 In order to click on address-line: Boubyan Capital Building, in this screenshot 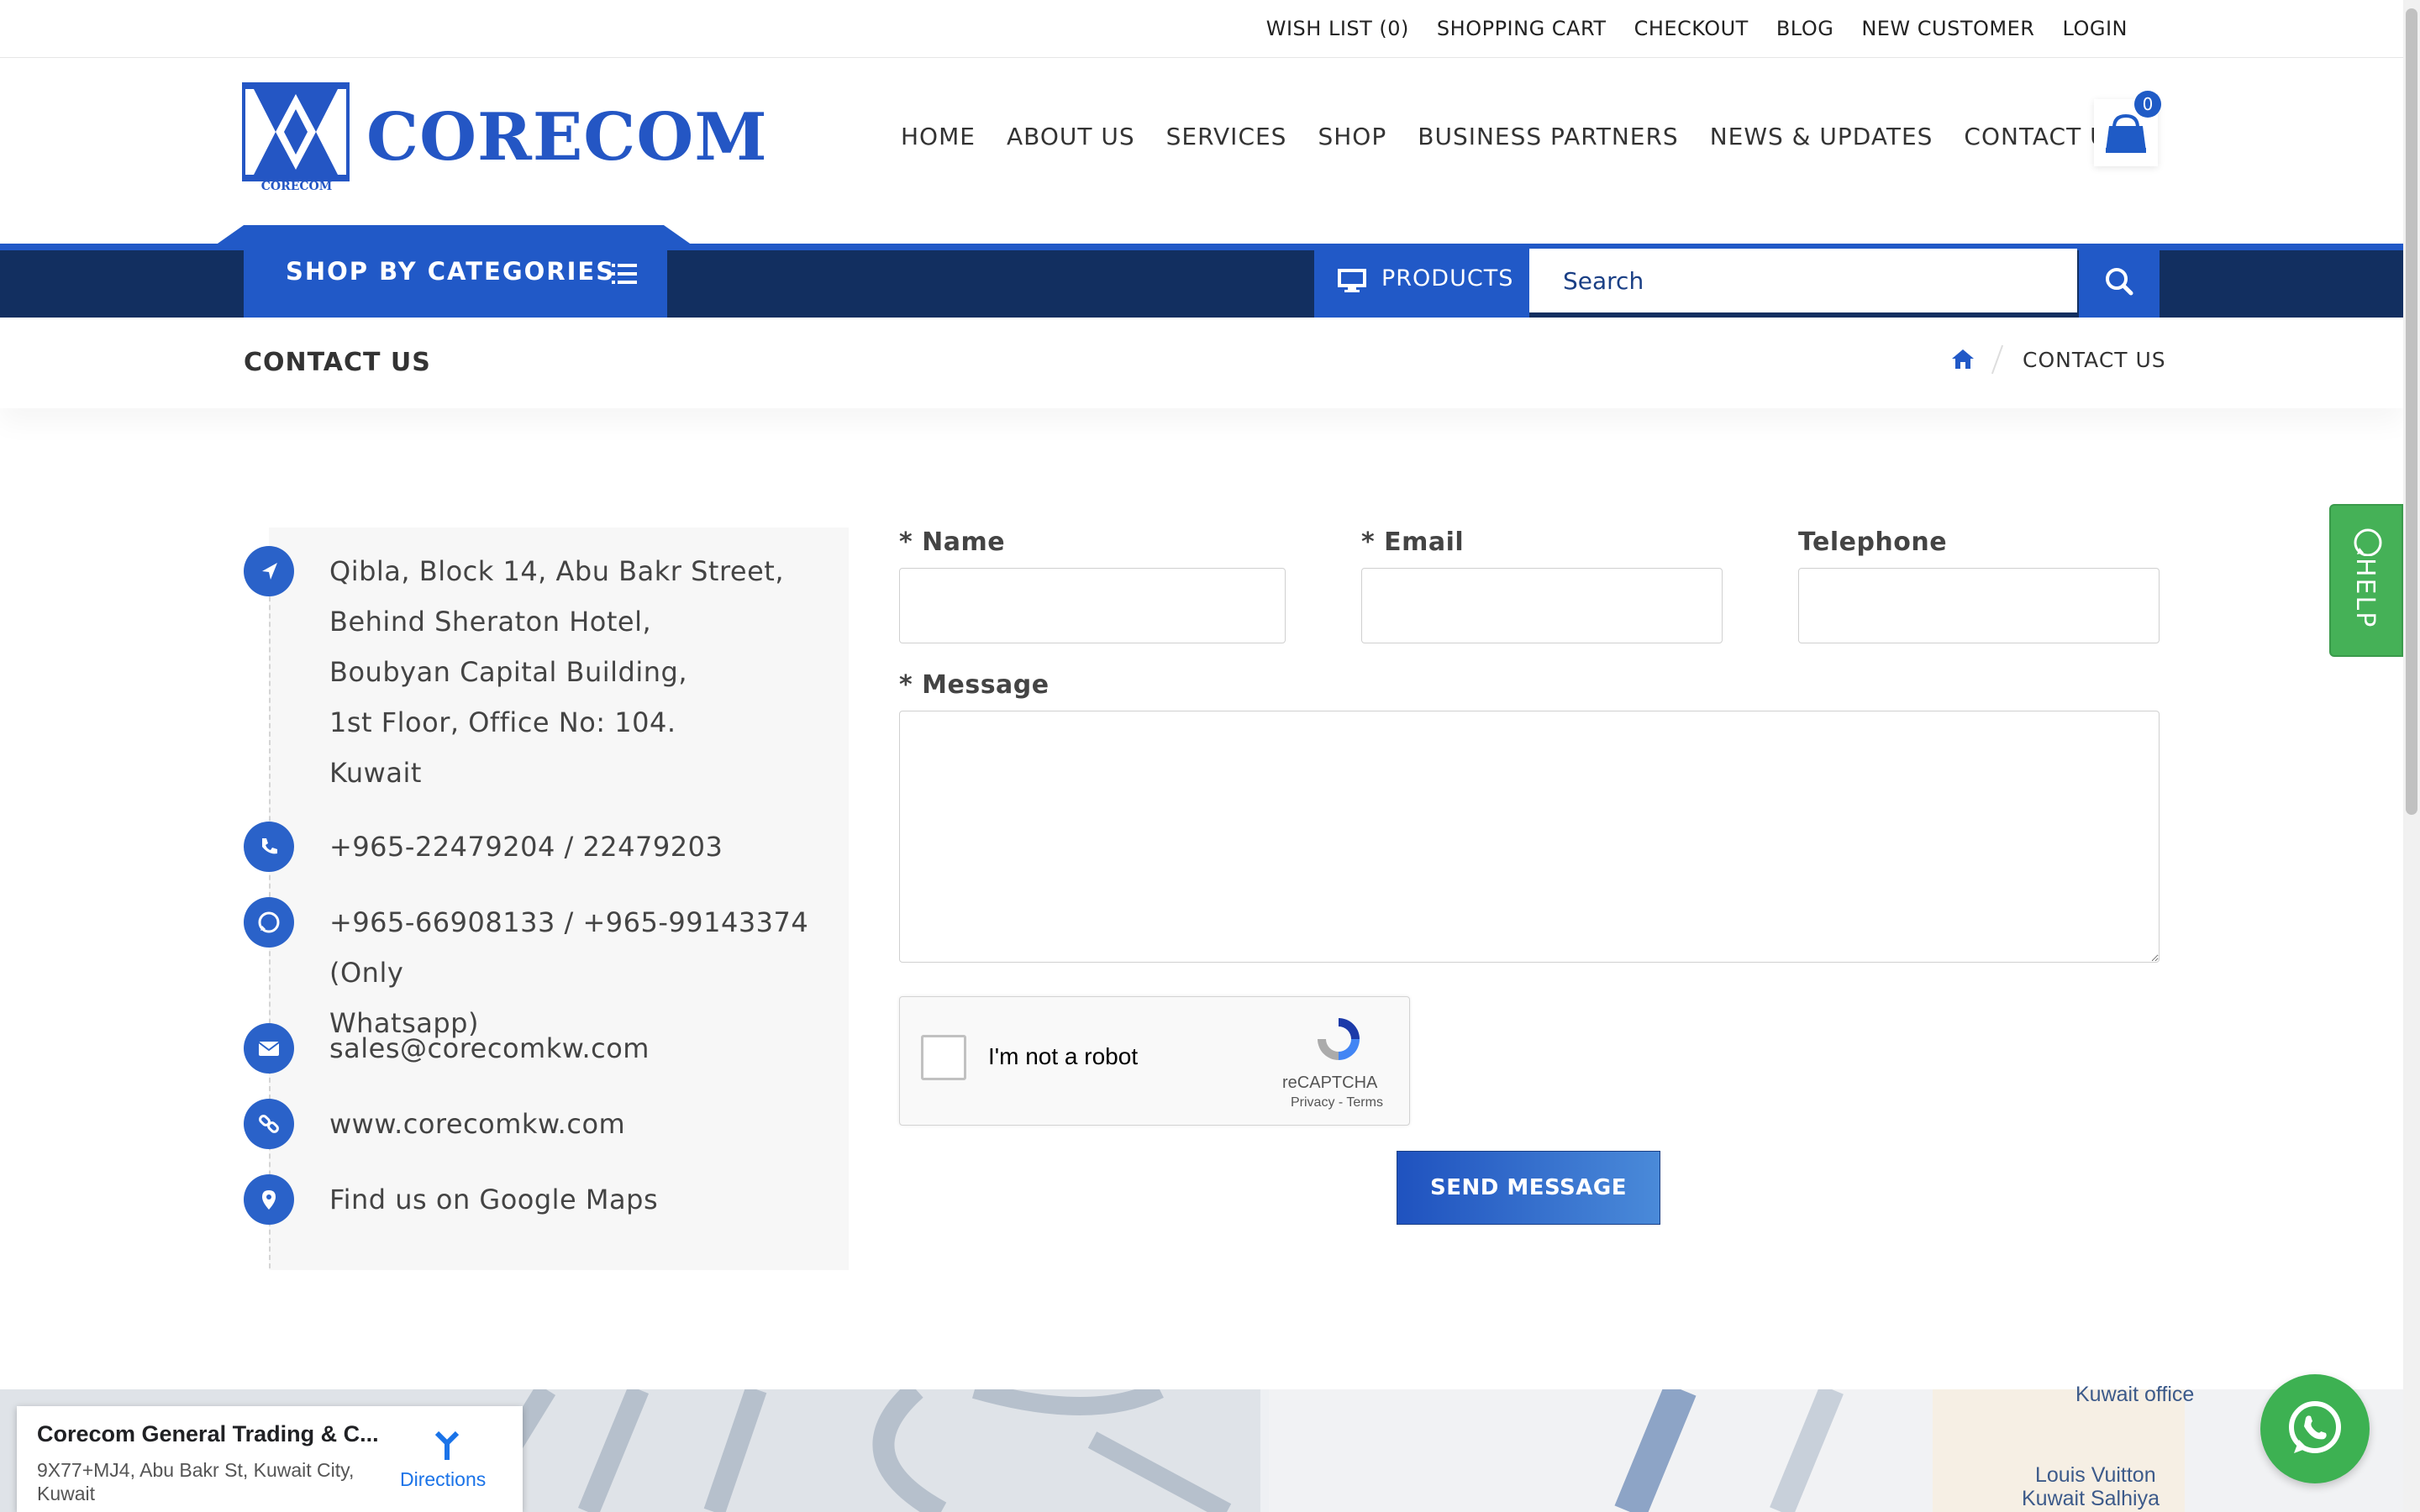, I will do `click(508, 672)`.